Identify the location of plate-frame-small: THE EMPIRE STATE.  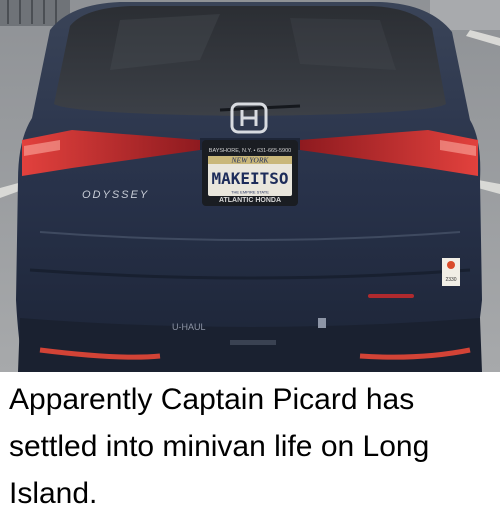
(250, 192).